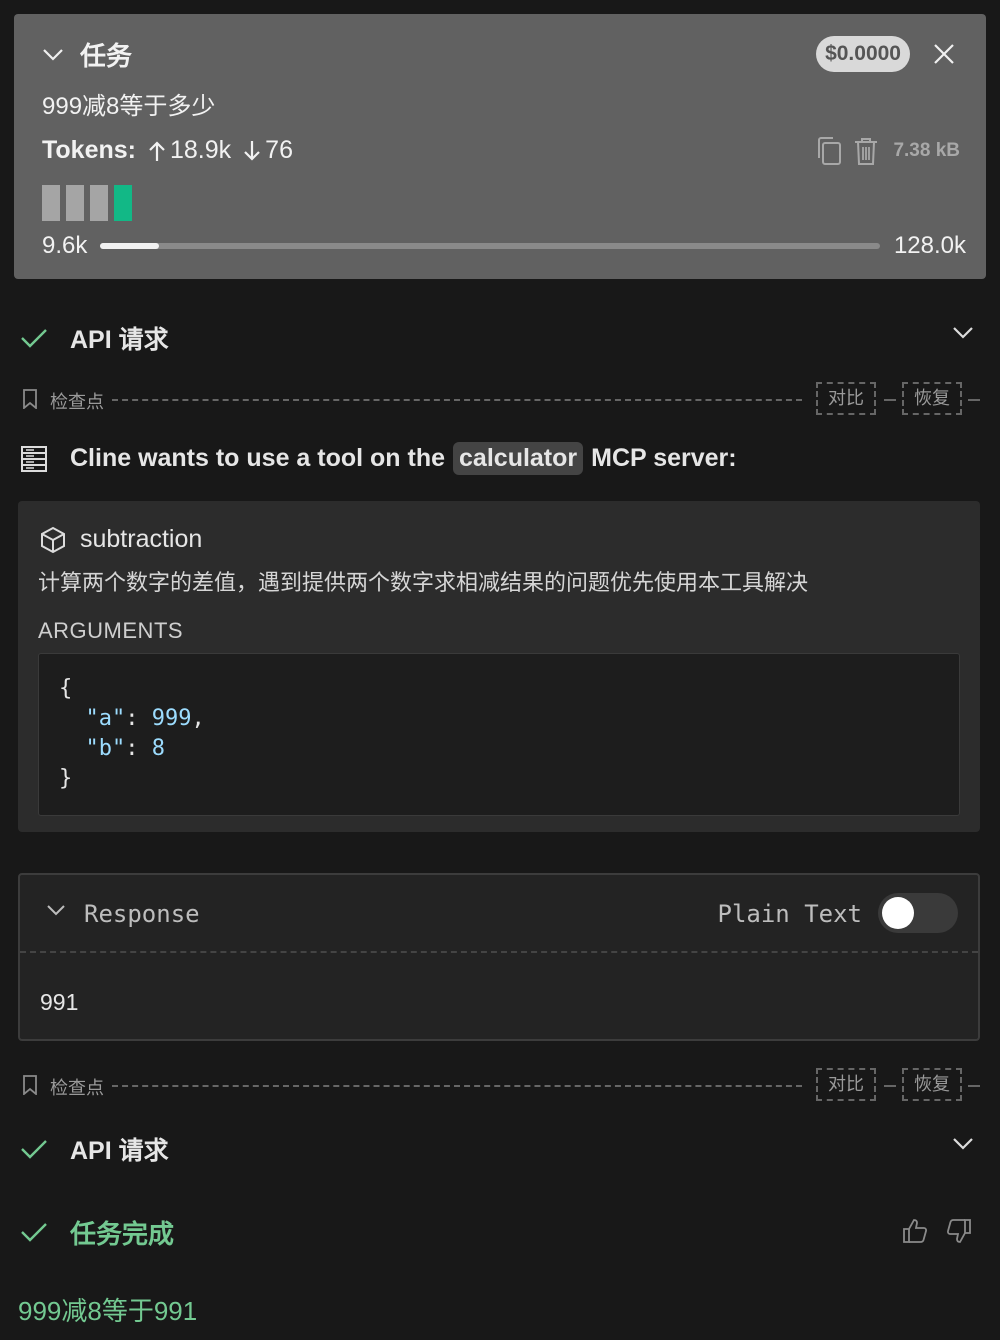  What do you see at coordinates (65, 245) in the screenshot?
I see `context-used: 9.6k` at bounding box center [65, 245].